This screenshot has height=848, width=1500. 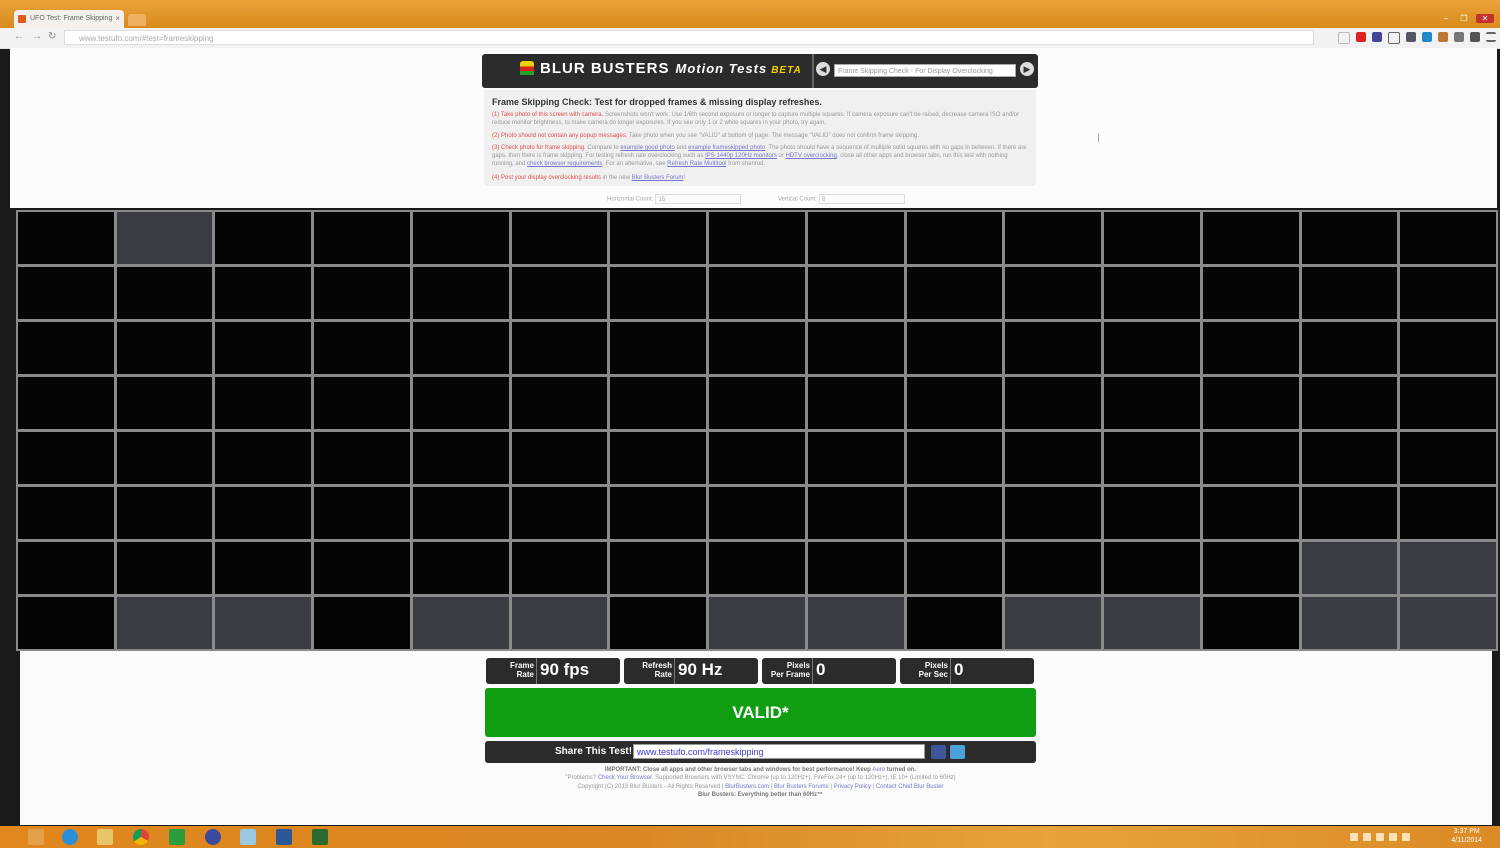 I want to click on menu-icon, so click(x=1491, y=37).